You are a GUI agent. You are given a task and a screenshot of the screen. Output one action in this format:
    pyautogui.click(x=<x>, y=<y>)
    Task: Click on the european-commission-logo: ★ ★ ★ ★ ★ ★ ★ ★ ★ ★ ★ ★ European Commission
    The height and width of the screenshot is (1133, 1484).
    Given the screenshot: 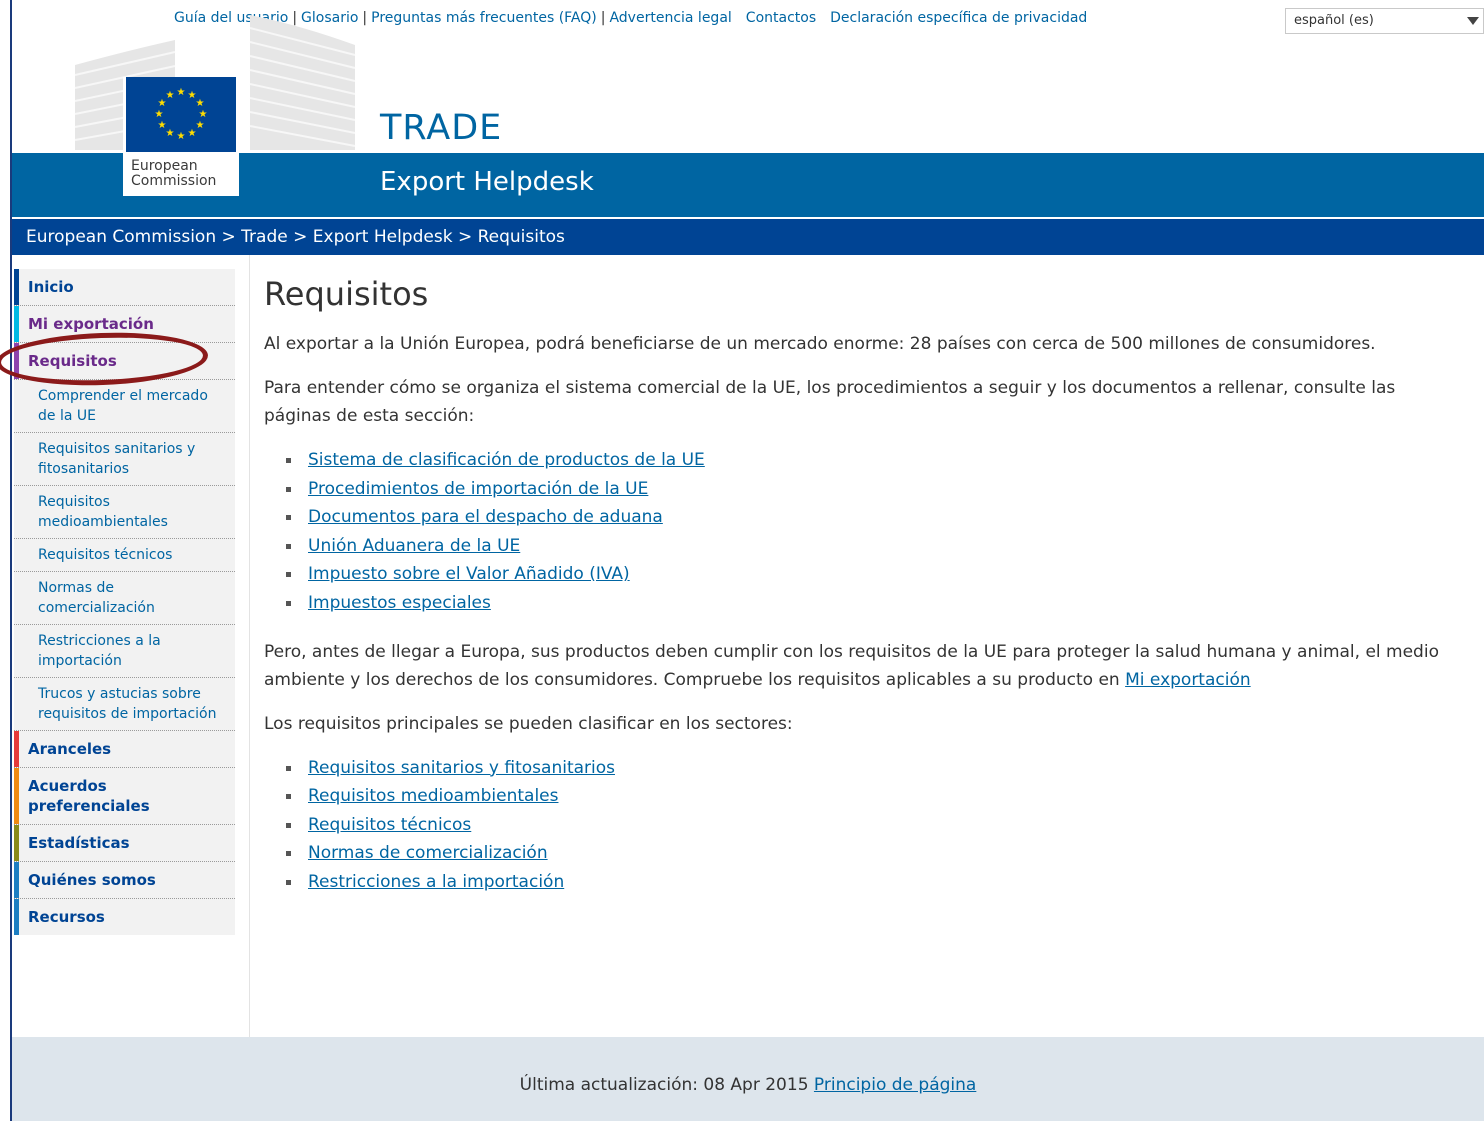 What is the action you would take?
    pyautogui.click(x=181, y=136)
    